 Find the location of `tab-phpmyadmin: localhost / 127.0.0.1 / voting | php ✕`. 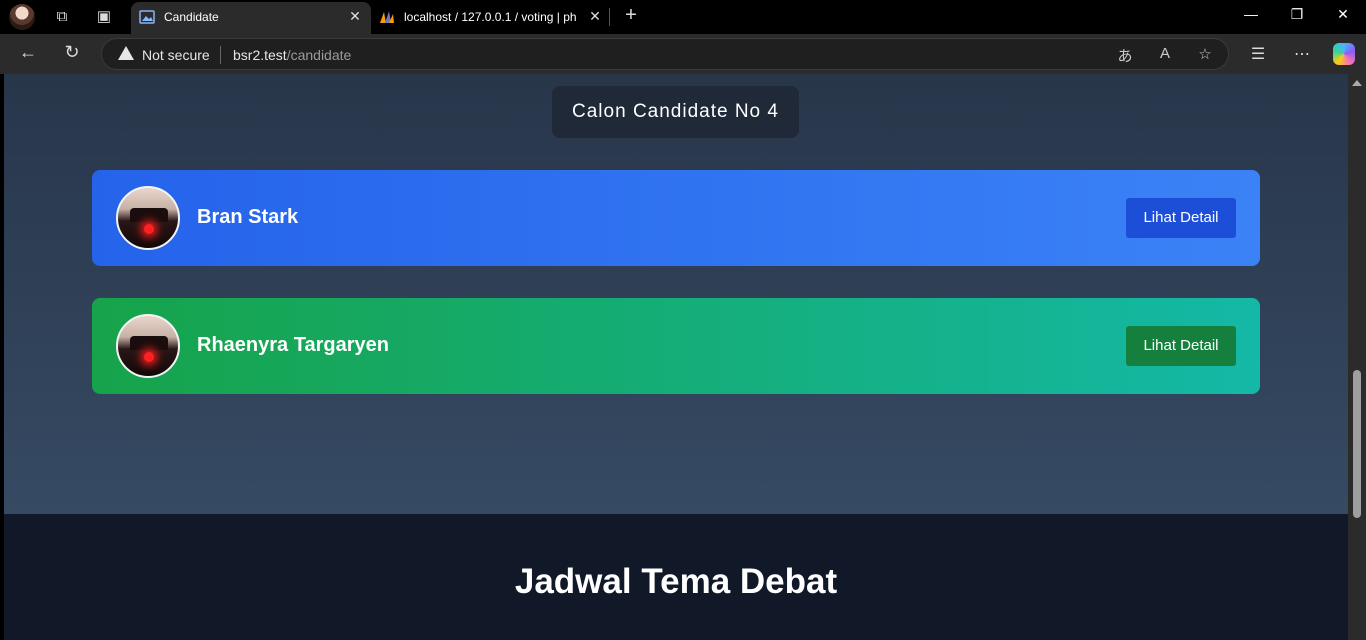

tab-phpmyadmin: localhost / 127.0.0.1 / voting | php ✕ is located at coordinates (491, 18).